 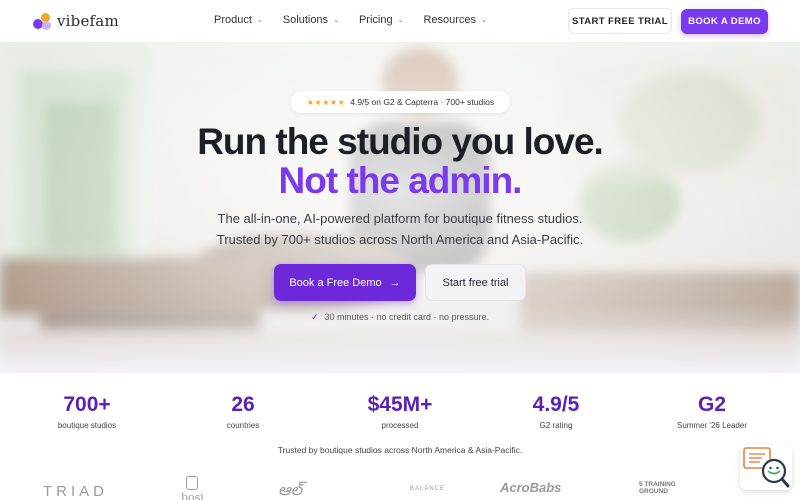 I want to click on logo-training-ground: 5 TRAINING GROUND, so click(x=657, y=488).